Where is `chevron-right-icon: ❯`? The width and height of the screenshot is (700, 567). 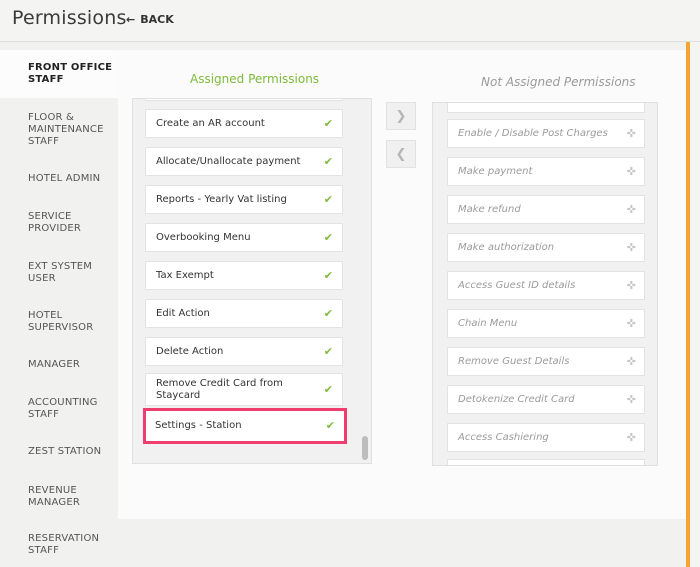
chevron-right-icon: ❯ is located at coordinates (401, 116).